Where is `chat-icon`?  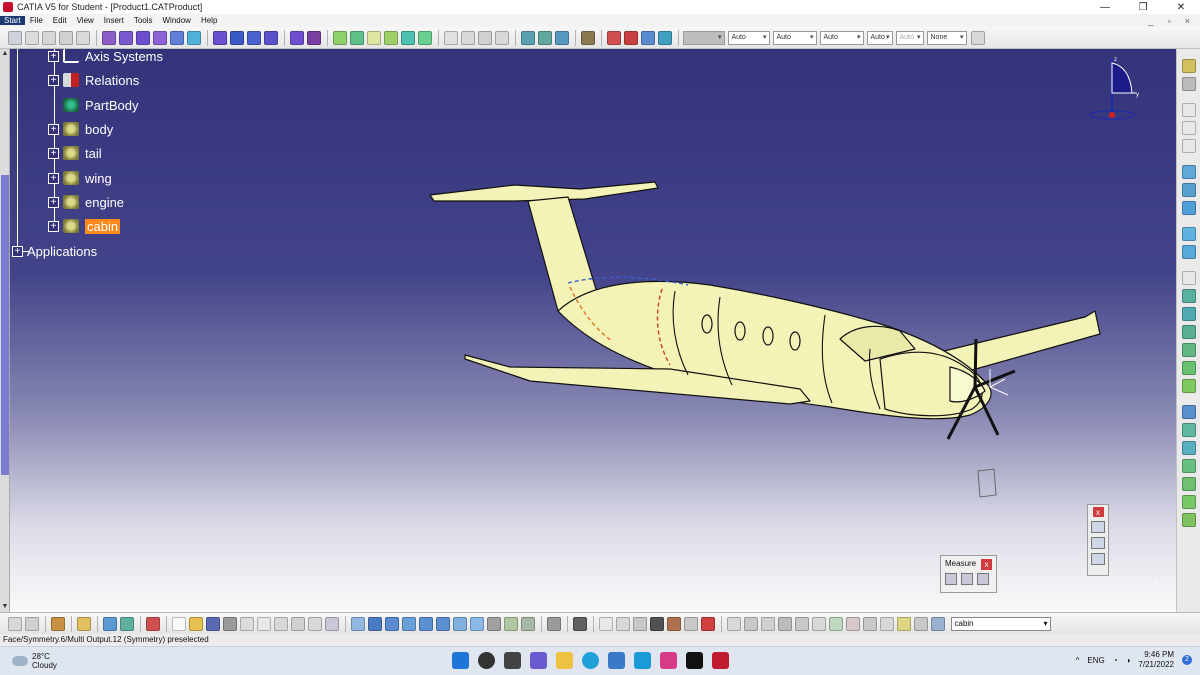 chat-icon is located at coordinates (538, 660).